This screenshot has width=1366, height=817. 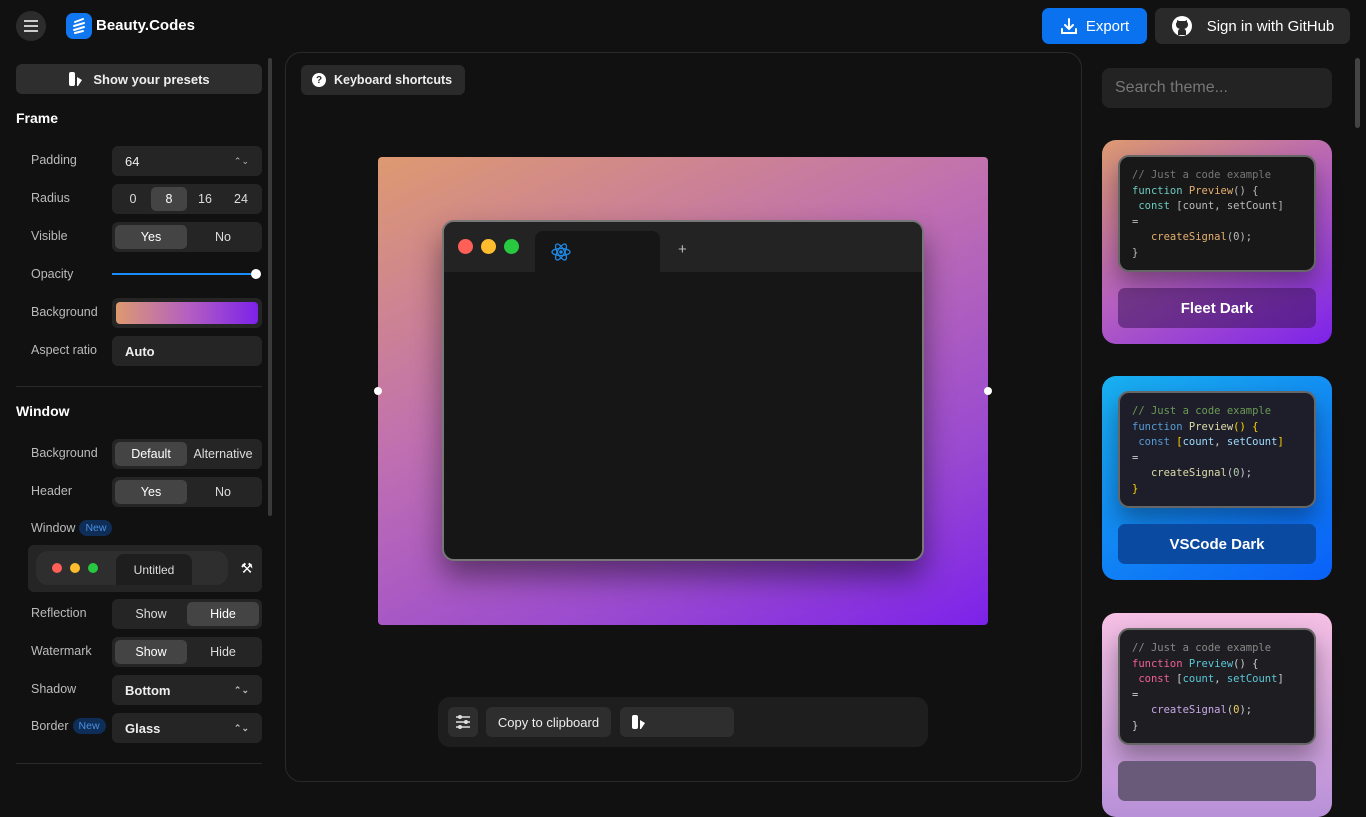 I want to click on window-style-picker: Untitled ⚒, so click(x=145, y=568).